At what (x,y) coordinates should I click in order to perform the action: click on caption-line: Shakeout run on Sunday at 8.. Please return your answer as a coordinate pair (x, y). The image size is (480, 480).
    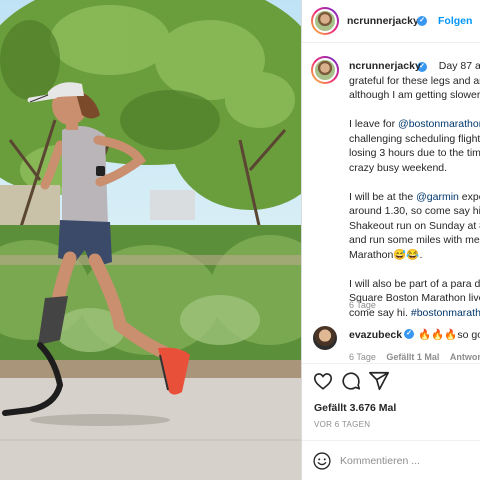
    Looking at the image, I should click on (414, 225).